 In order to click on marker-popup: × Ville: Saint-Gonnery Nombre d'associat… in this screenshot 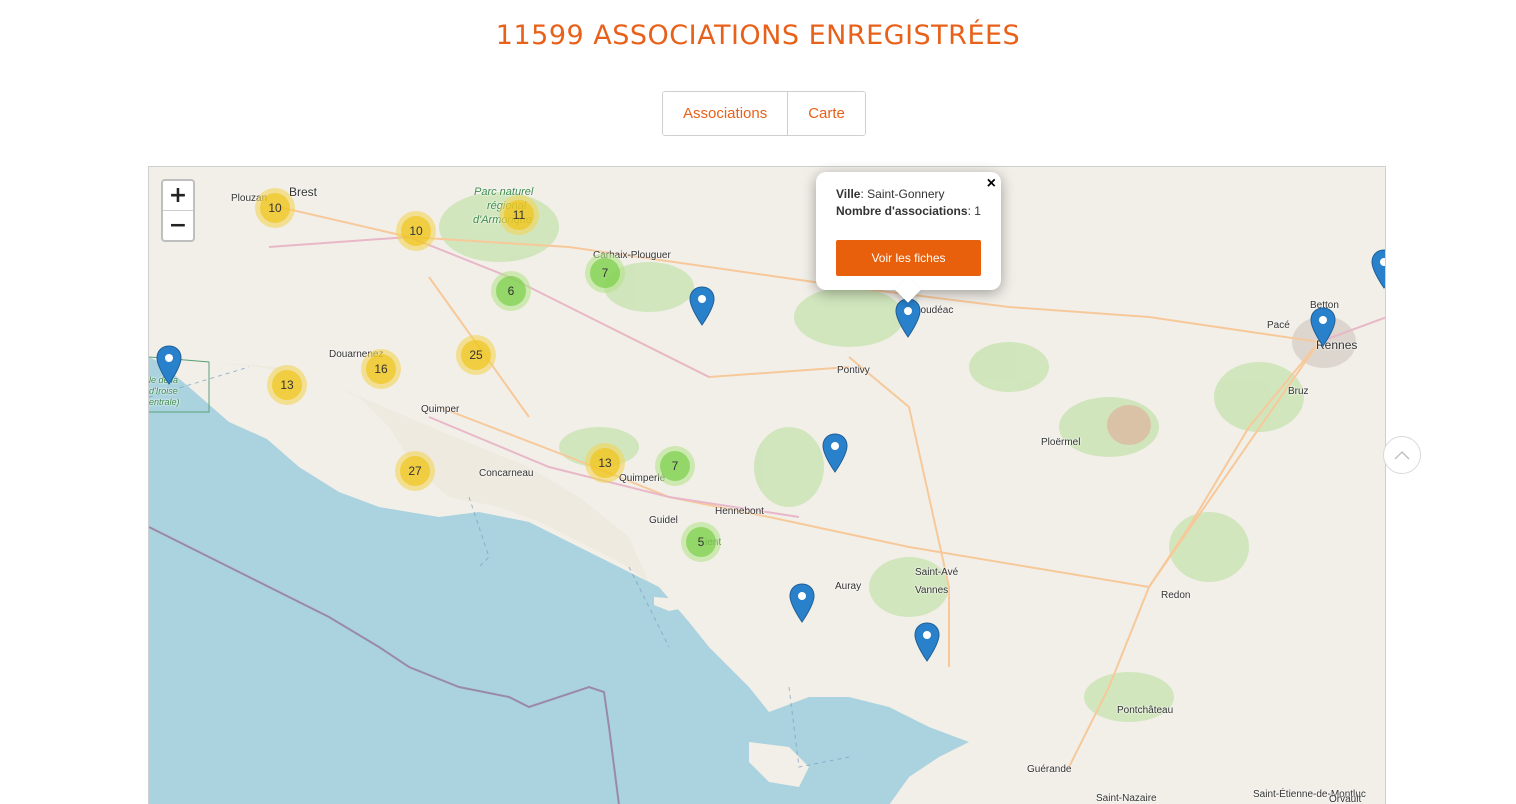, I will do `click(908, 237)`.